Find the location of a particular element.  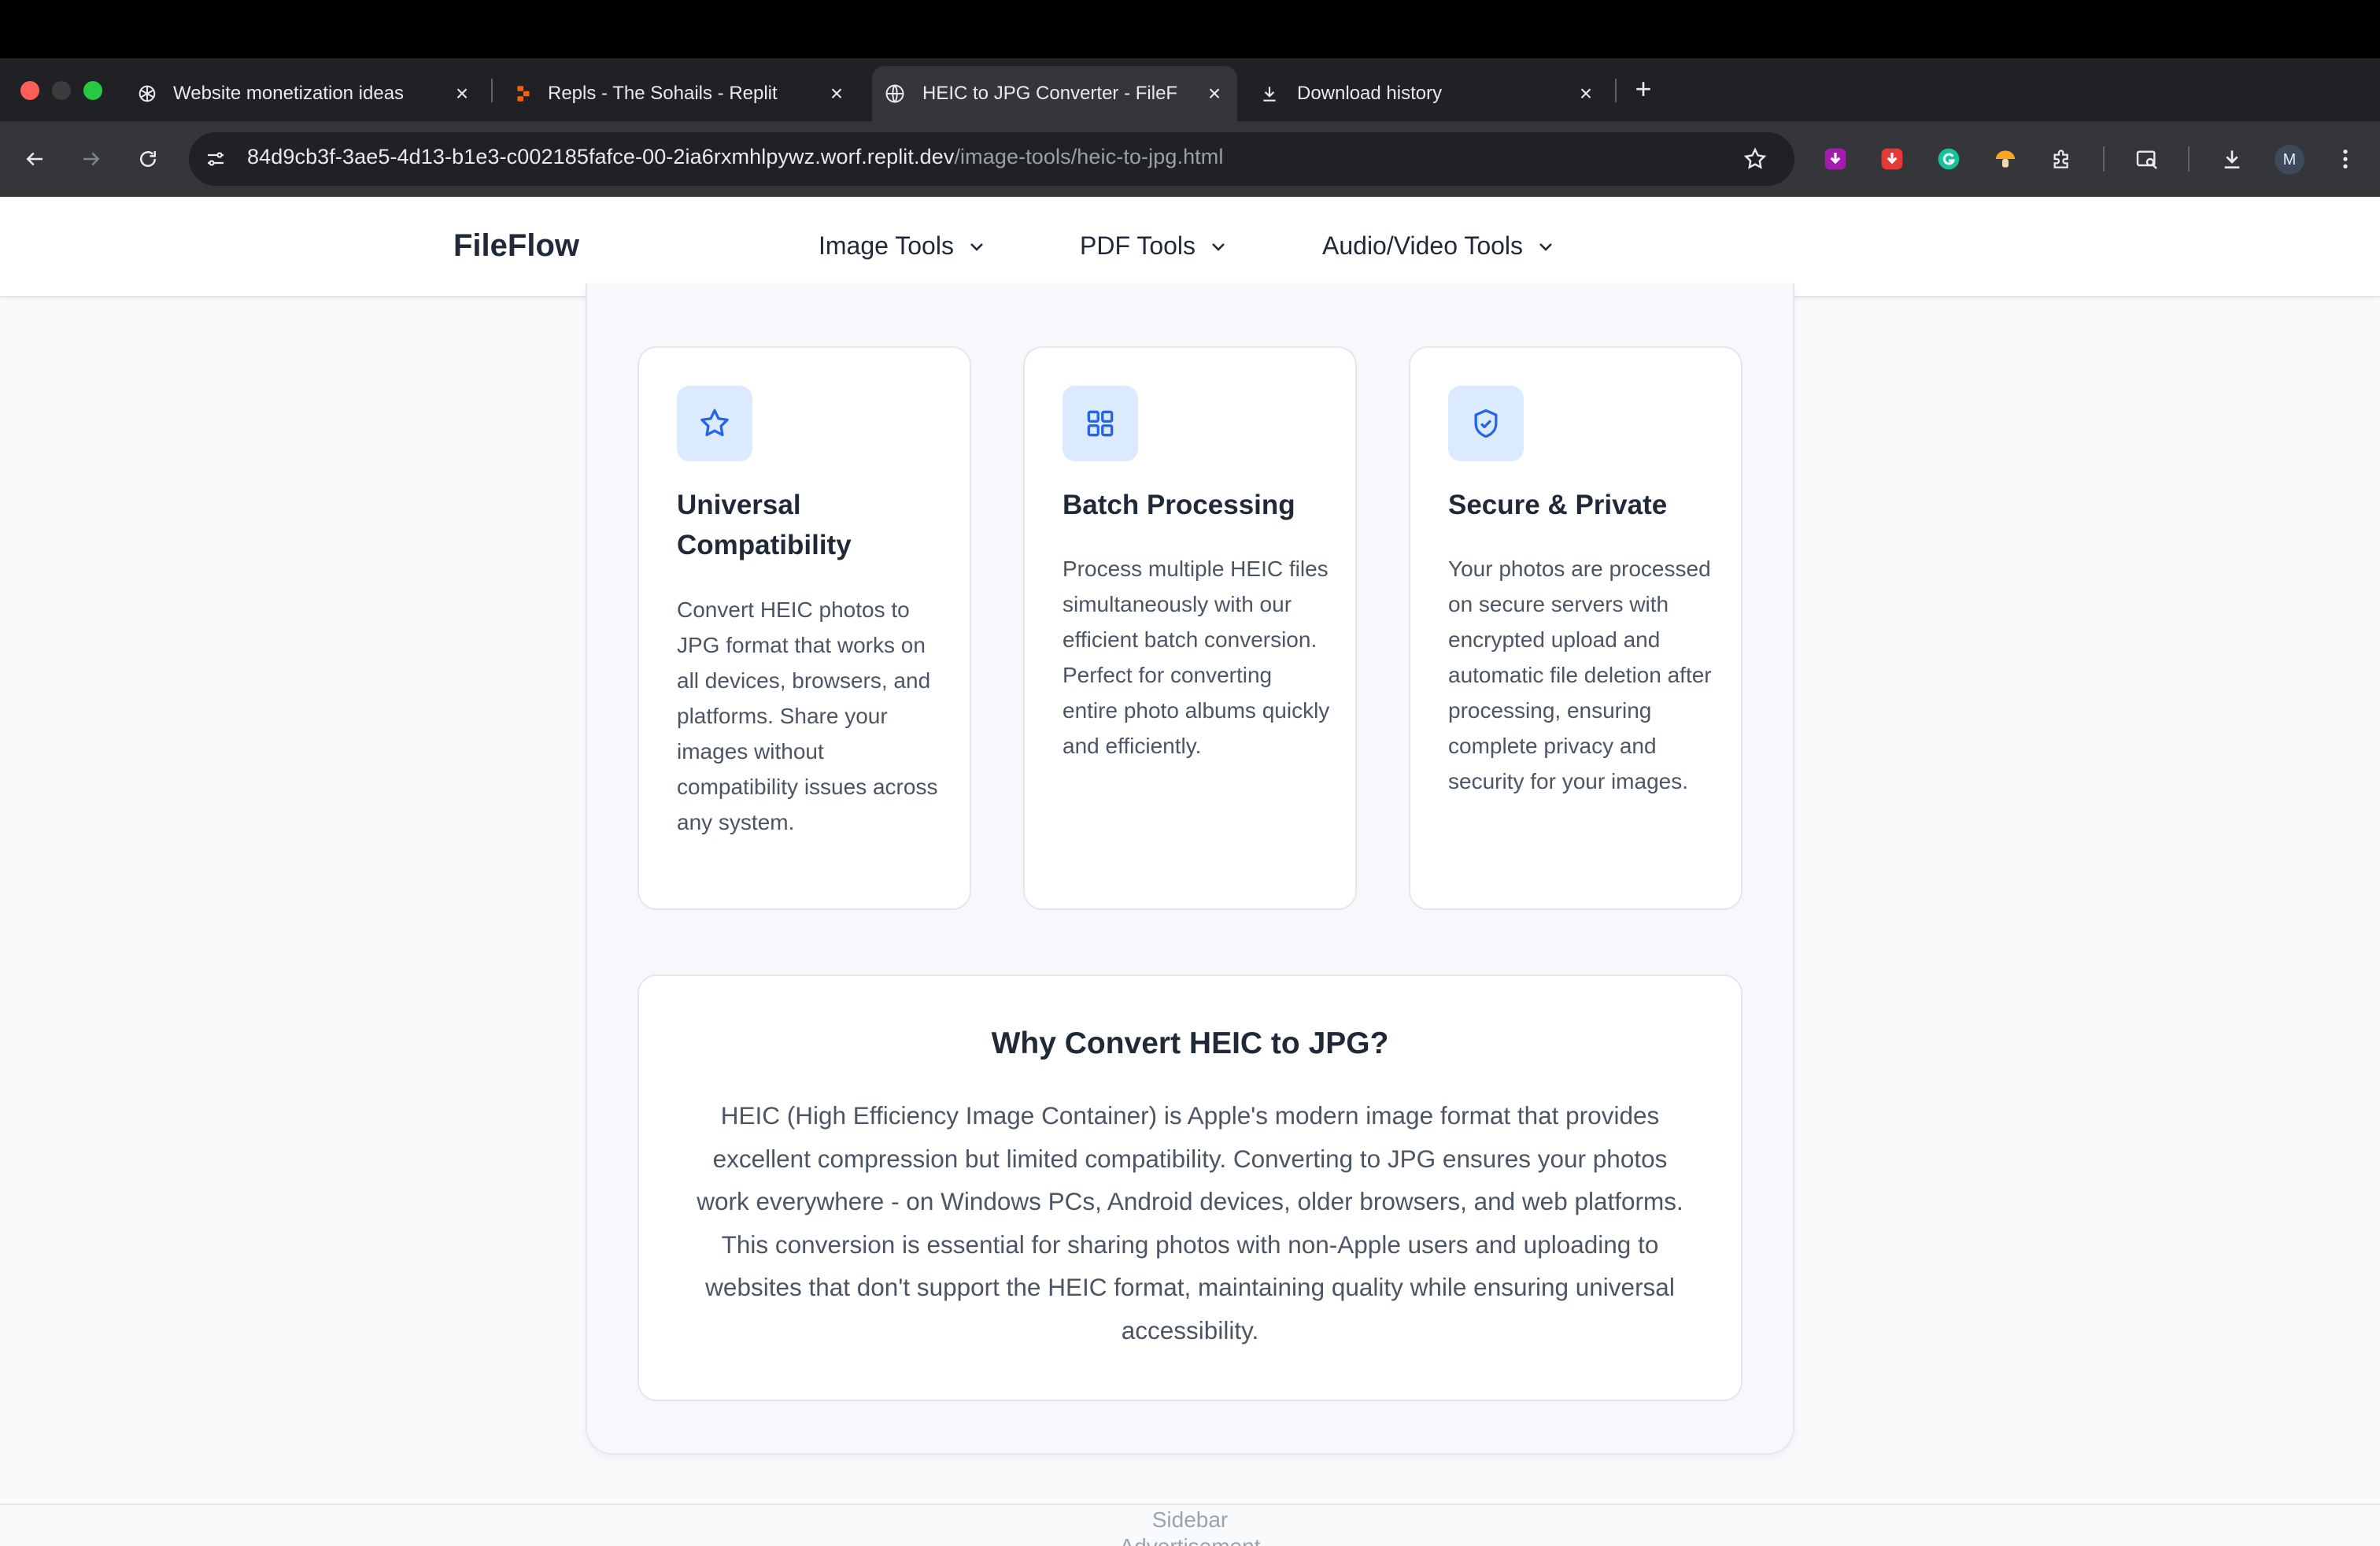

tab-download-history: Download history × is located at coordinates (1429, 94).